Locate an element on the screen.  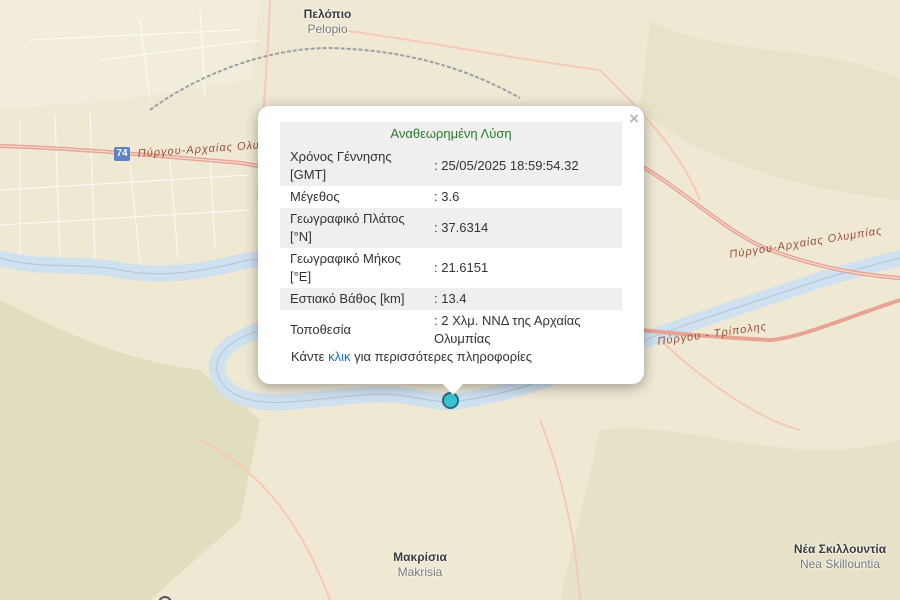
place-makrisia: Μακρίσια Makrisia is located at coordinates (420, 565).